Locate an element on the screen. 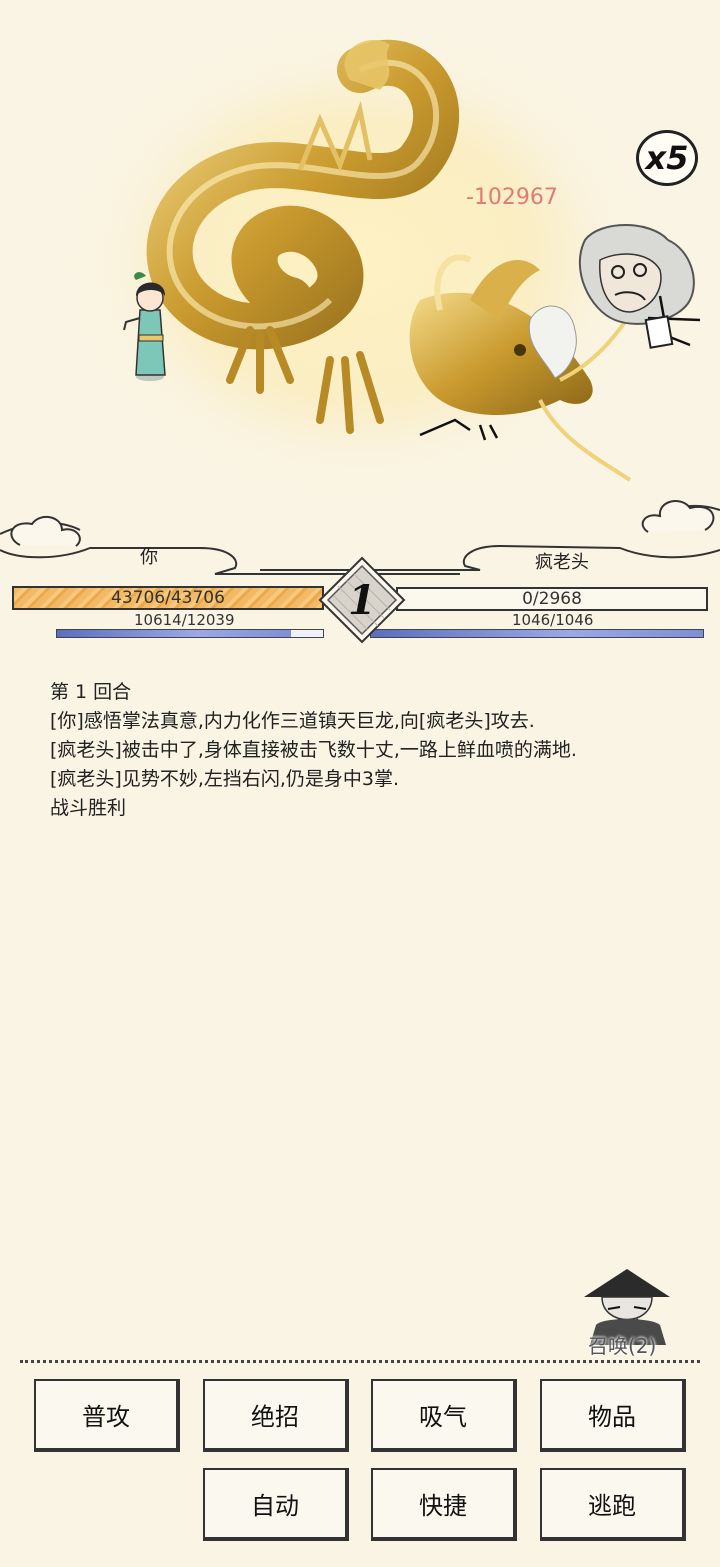 This screenshot has height=1567, width=720. ultimate-button: 绝招 is located at coordinates (276, 1415).